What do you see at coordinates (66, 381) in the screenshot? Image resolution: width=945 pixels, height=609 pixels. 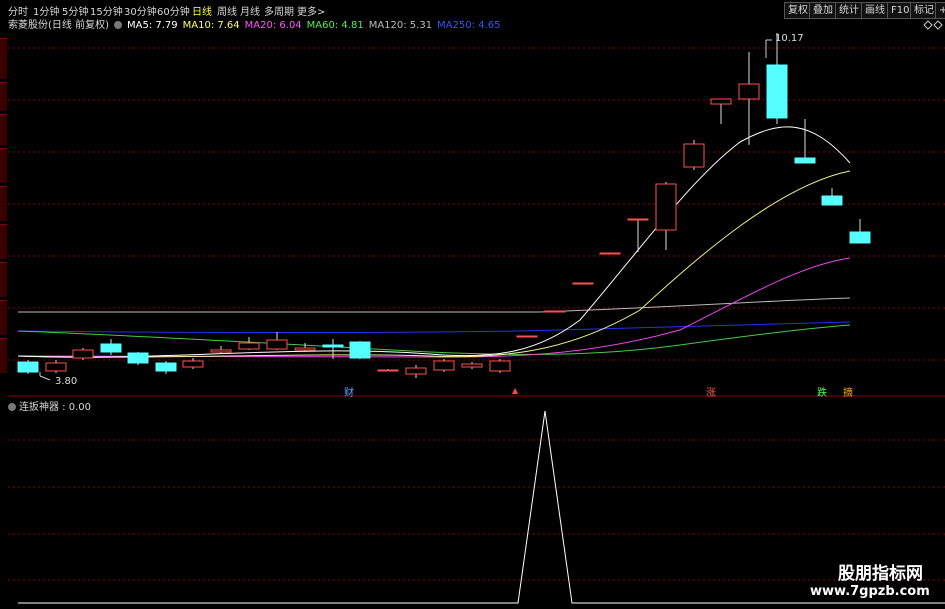 I see `low-price-label: 3.80` at bounding box center [66, 381].